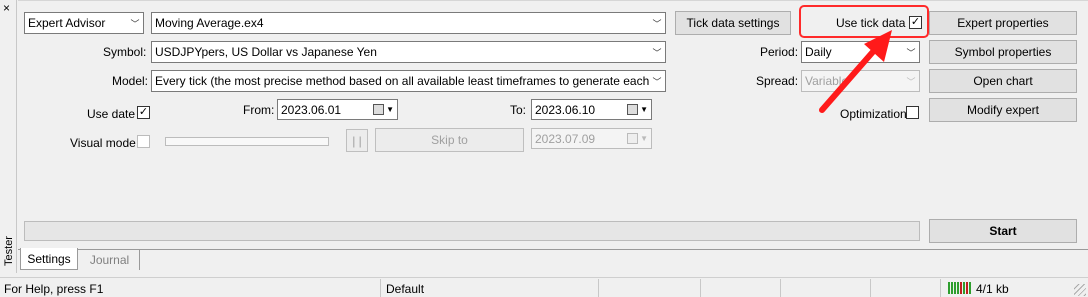 Image resolution: width=1088 pixels, height=297 pixels. I want to click on skip-to-button: Skip to, so click(449, 140).